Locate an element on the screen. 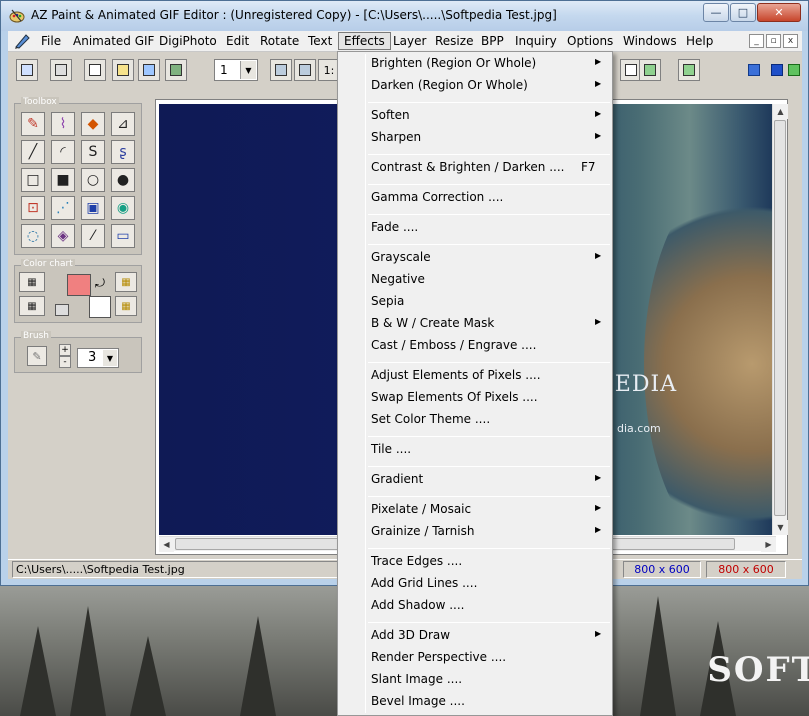 This screenshot has height=716, width=809. scroll-right-icon: ▶ is located at coordinates (768, 544).